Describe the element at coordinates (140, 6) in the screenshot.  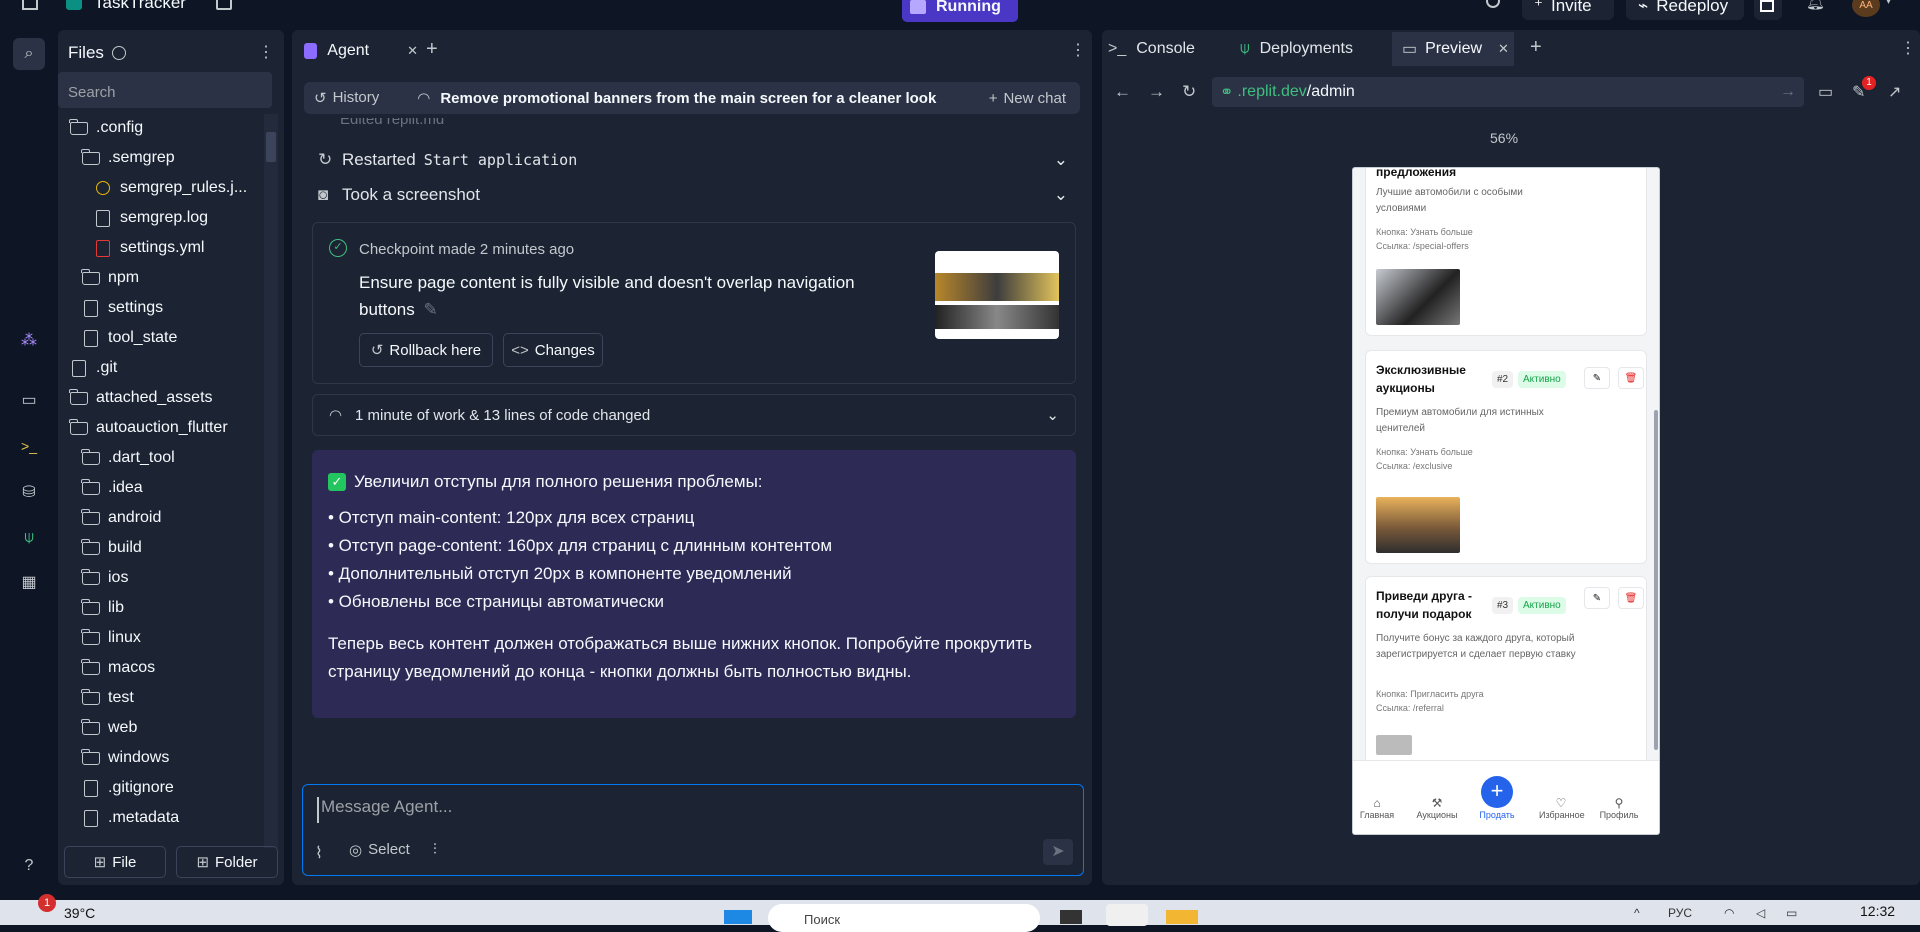
I see `app-name: TaskTracker` at that location.